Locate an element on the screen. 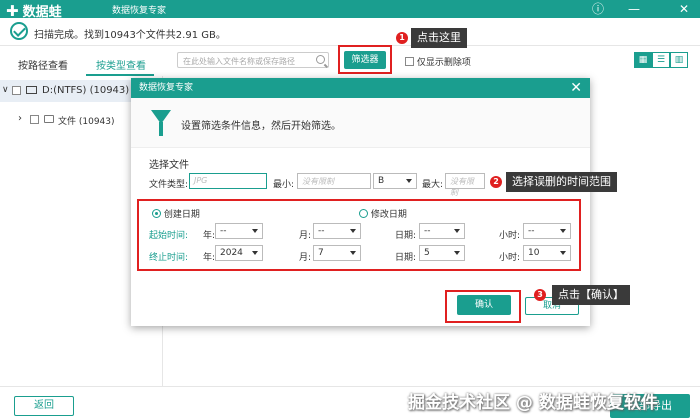  tab-by-path: 按路径查看 is located at coordinates (43, 64).